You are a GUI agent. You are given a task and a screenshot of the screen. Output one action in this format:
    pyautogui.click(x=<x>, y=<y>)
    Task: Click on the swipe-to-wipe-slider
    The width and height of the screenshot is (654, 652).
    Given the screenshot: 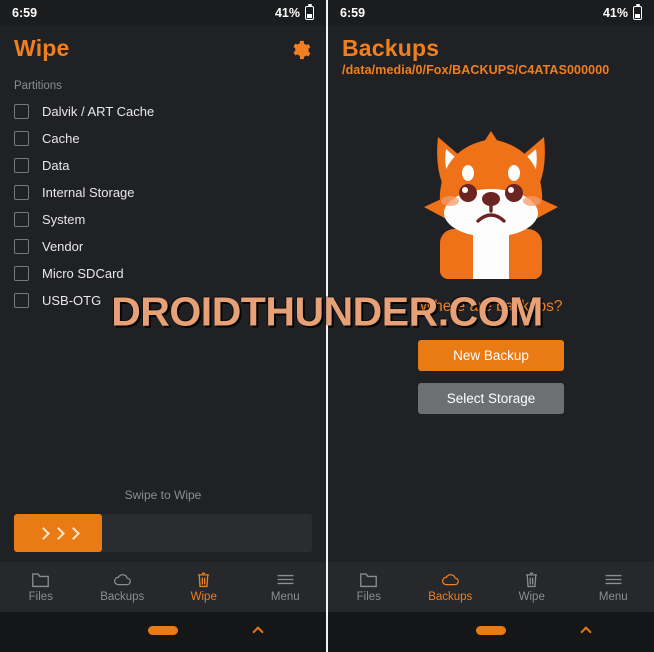 What is the action you would take?
    pyautogui.click(x=163, y=533)
    